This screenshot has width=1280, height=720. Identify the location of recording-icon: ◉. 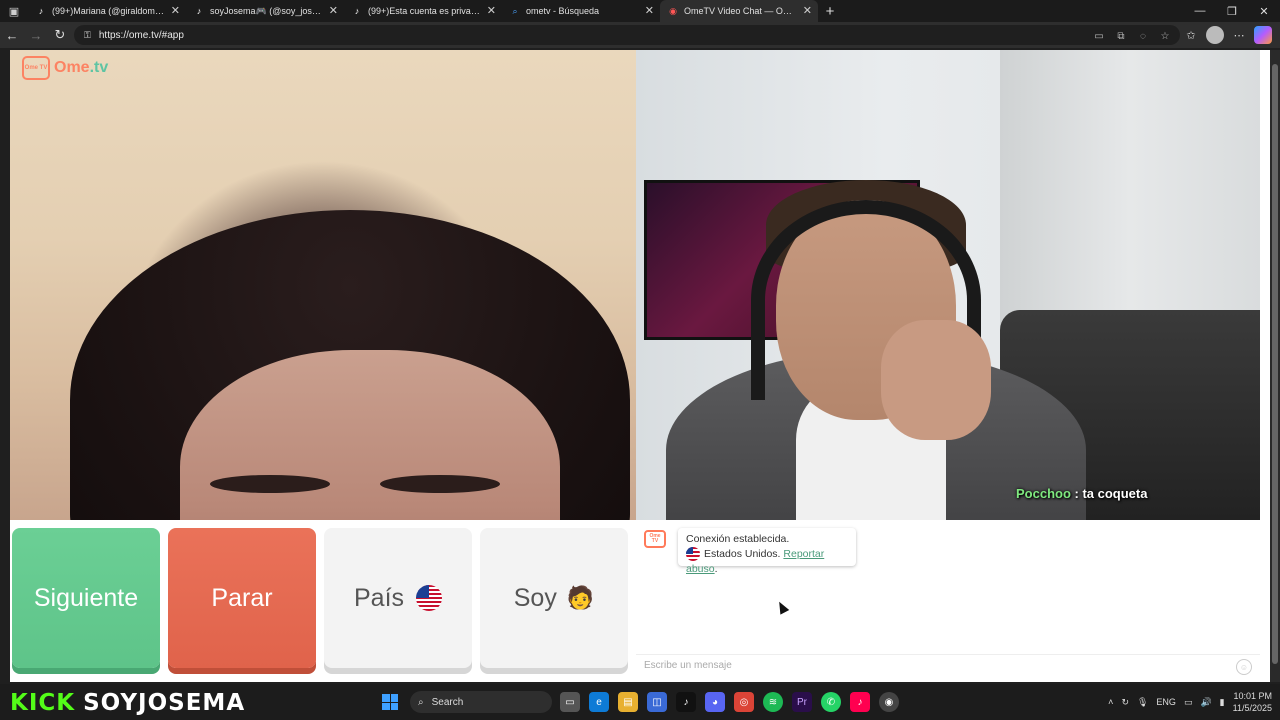
(673, 10).